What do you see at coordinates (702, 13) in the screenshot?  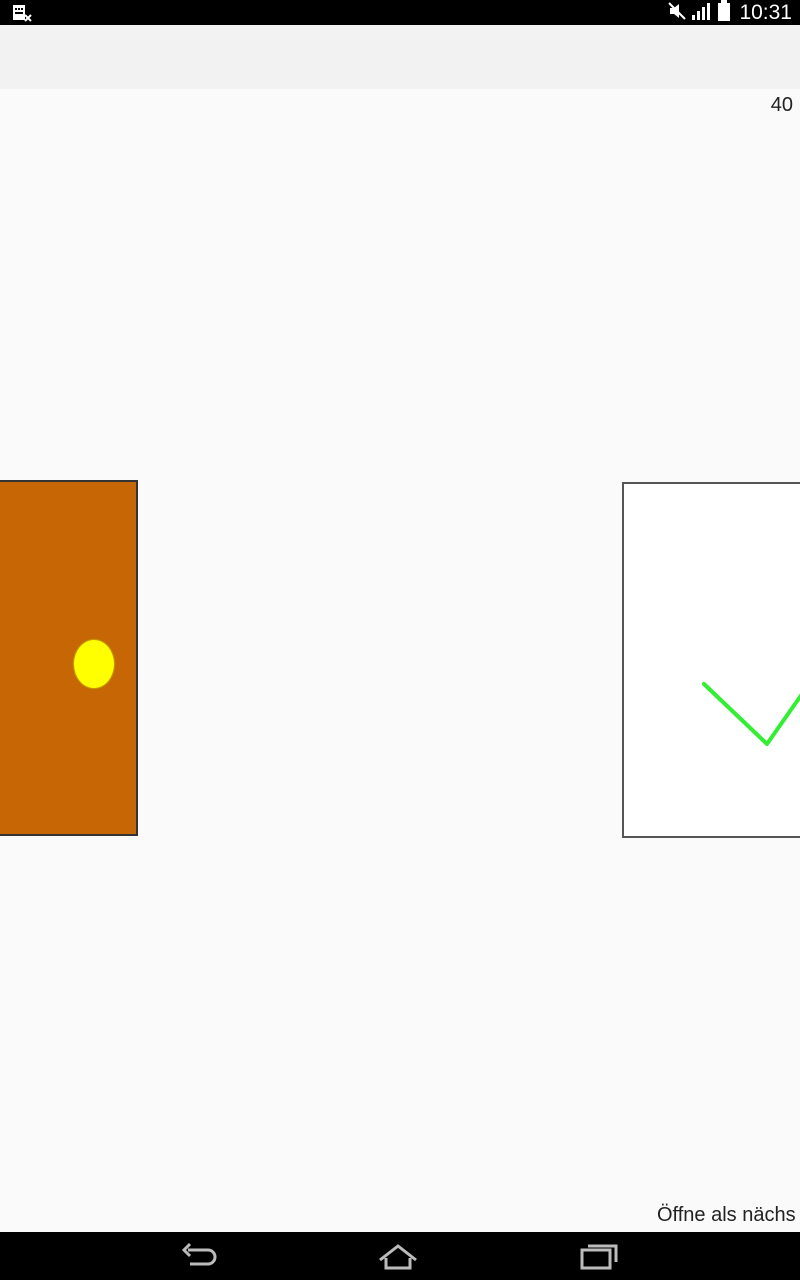 I see `signal-icon` at bounding box center [702, 13].